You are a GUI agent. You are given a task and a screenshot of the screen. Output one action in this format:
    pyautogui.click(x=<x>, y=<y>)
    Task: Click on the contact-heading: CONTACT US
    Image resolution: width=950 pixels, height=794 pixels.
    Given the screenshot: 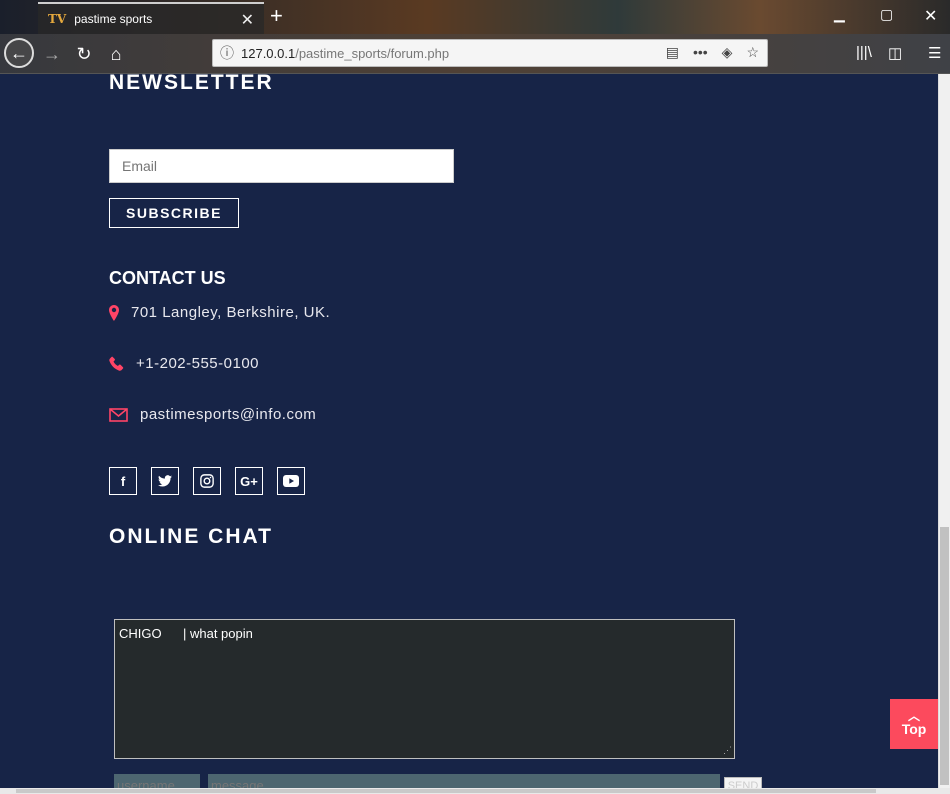 What is the action you would take?
    pyautogui.click(x=167, y=278)
    